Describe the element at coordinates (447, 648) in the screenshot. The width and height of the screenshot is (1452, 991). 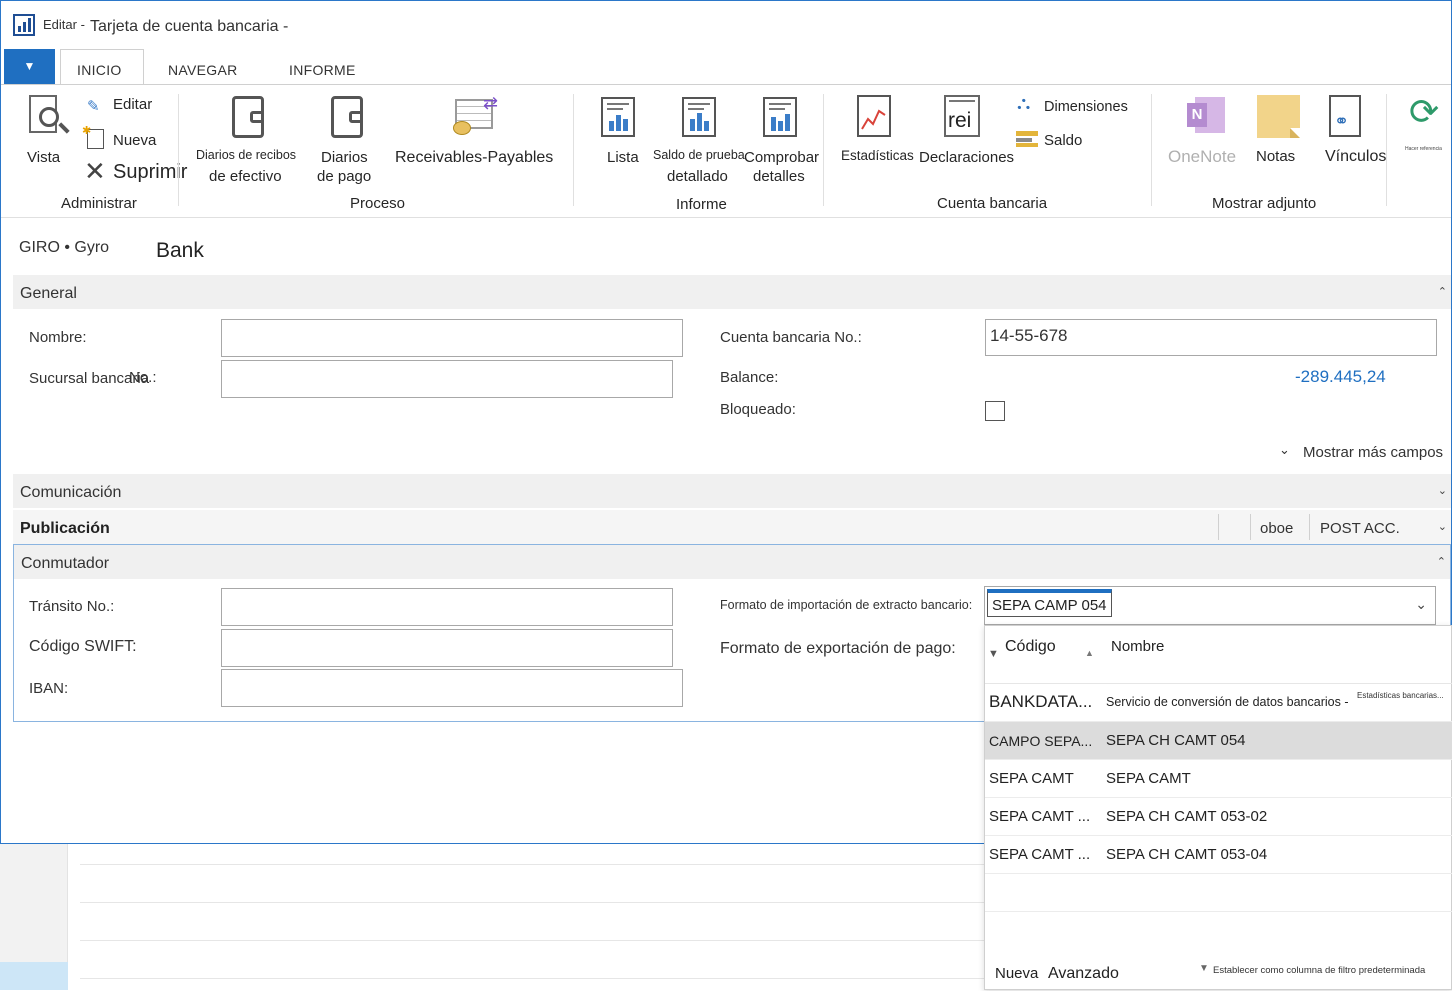
I see `swift-field` at that location.